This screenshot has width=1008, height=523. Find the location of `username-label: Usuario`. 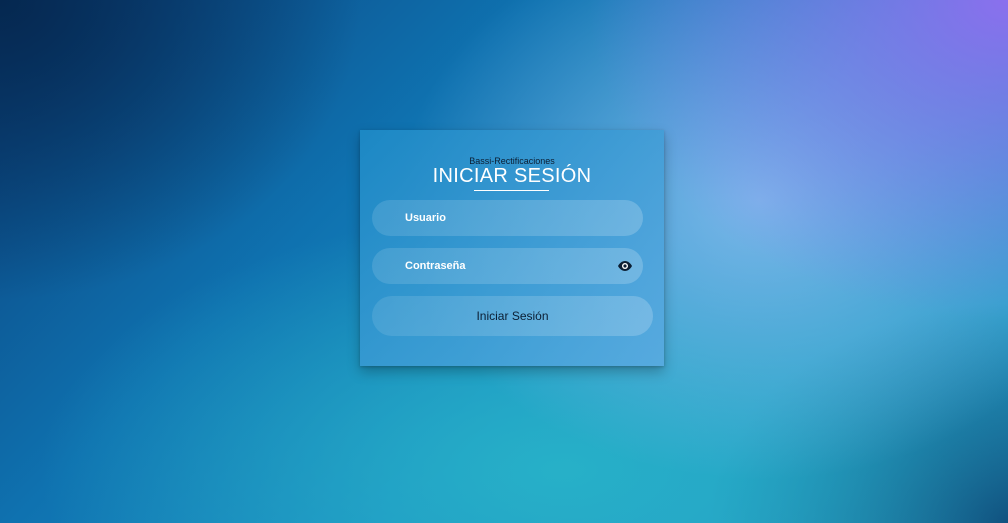

username-label: Usuario is located at coordinates (425, 218).